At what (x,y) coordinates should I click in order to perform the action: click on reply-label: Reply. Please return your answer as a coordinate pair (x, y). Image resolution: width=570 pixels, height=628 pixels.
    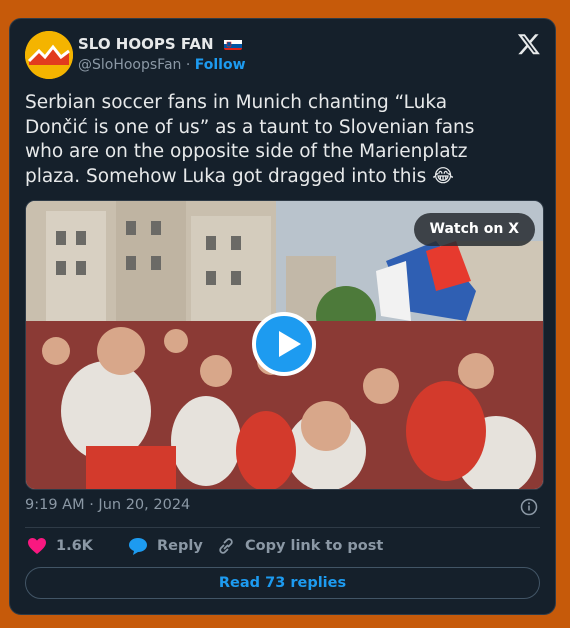
    Looking at the image, I should click on (180, 546).